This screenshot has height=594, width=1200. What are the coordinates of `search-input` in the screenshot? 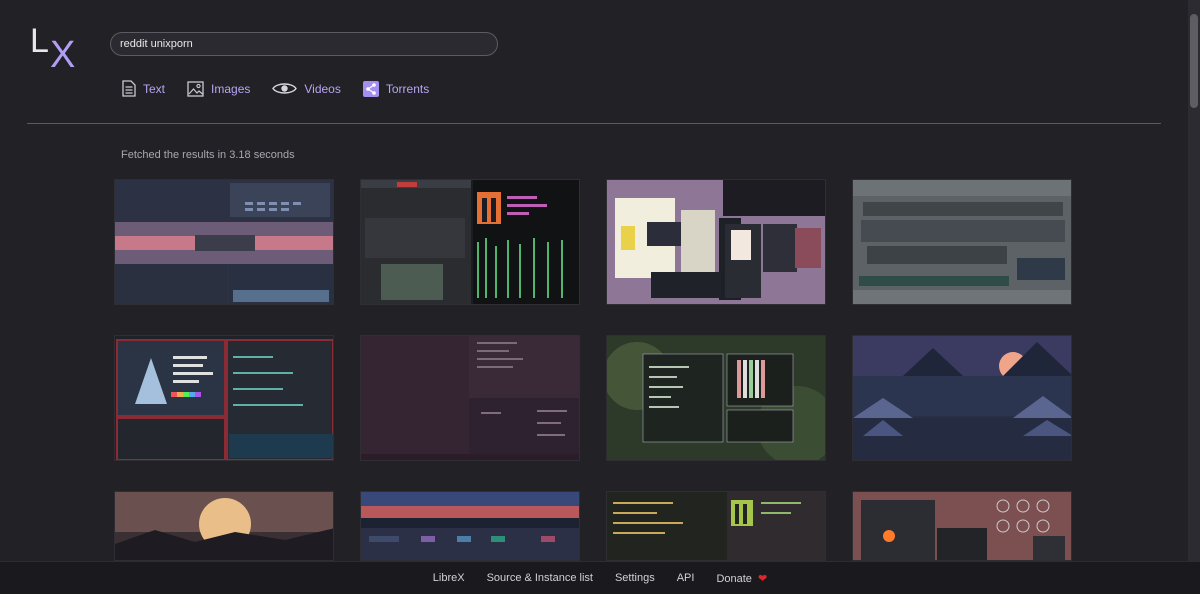 It's located at (304, 44).